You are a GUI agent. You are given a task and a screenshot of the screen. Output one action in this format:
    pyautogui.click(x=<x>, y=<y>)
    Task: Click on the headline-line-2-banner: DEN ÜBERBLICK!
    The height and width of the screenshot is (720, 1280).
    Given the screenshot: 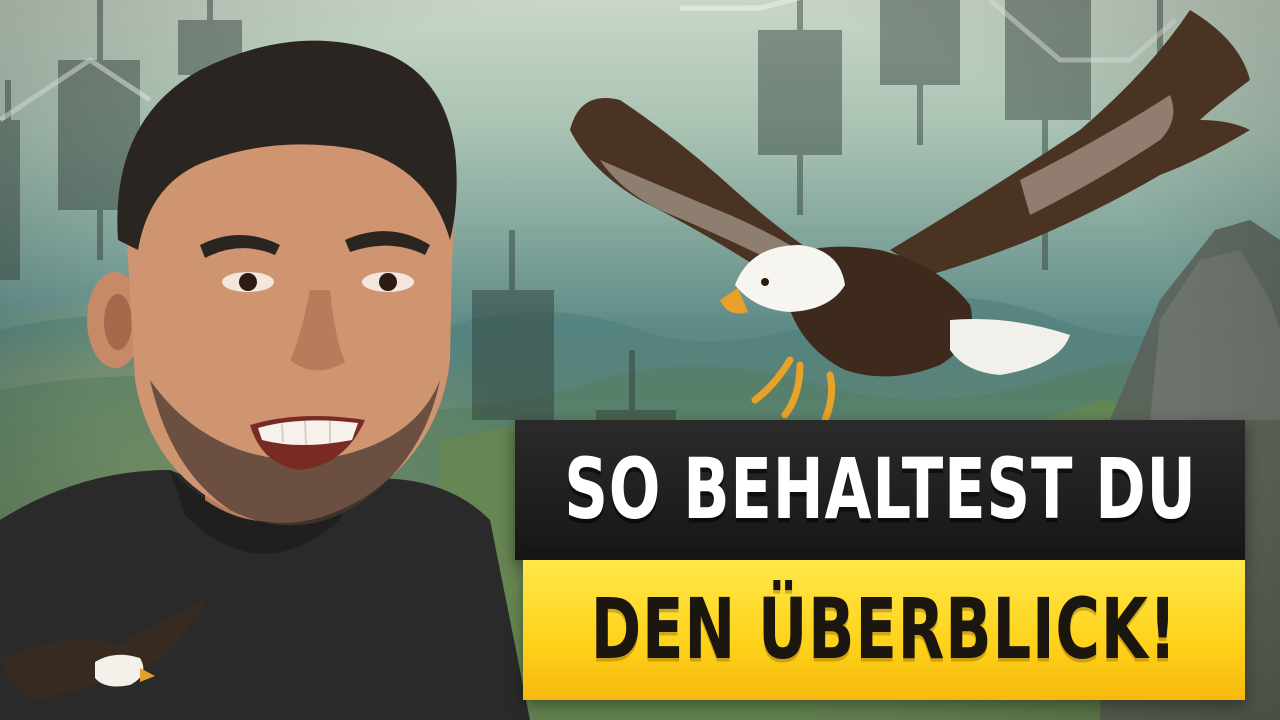 What is the action you would take?
    pyautogui.click(x=884, y=630)
    